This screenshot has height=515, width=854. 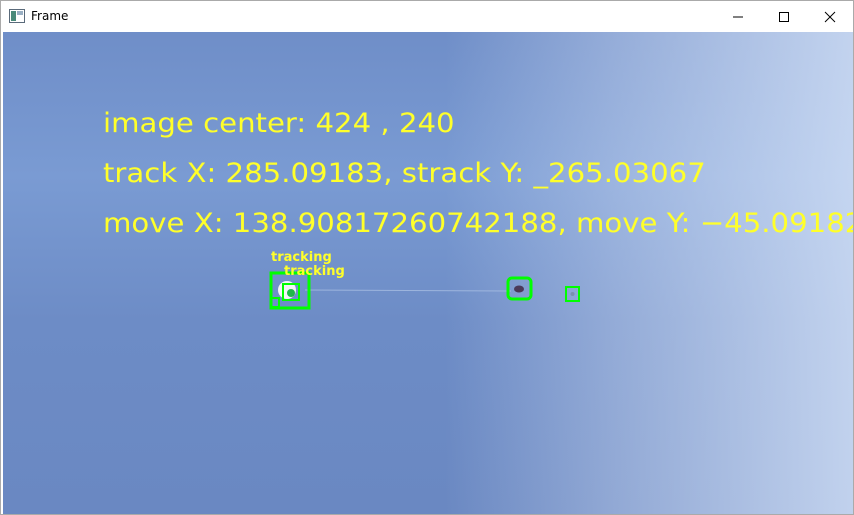 I want to click on track-line, so click(x=408, y=290).